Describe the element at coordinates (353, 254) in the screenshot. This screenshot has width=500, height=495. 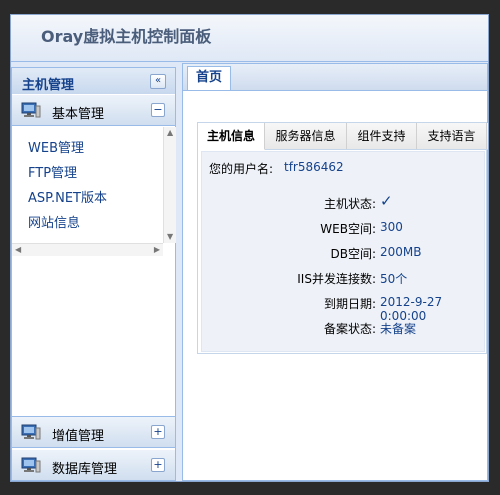
I see `db-space-label: DB空间:` at that location.